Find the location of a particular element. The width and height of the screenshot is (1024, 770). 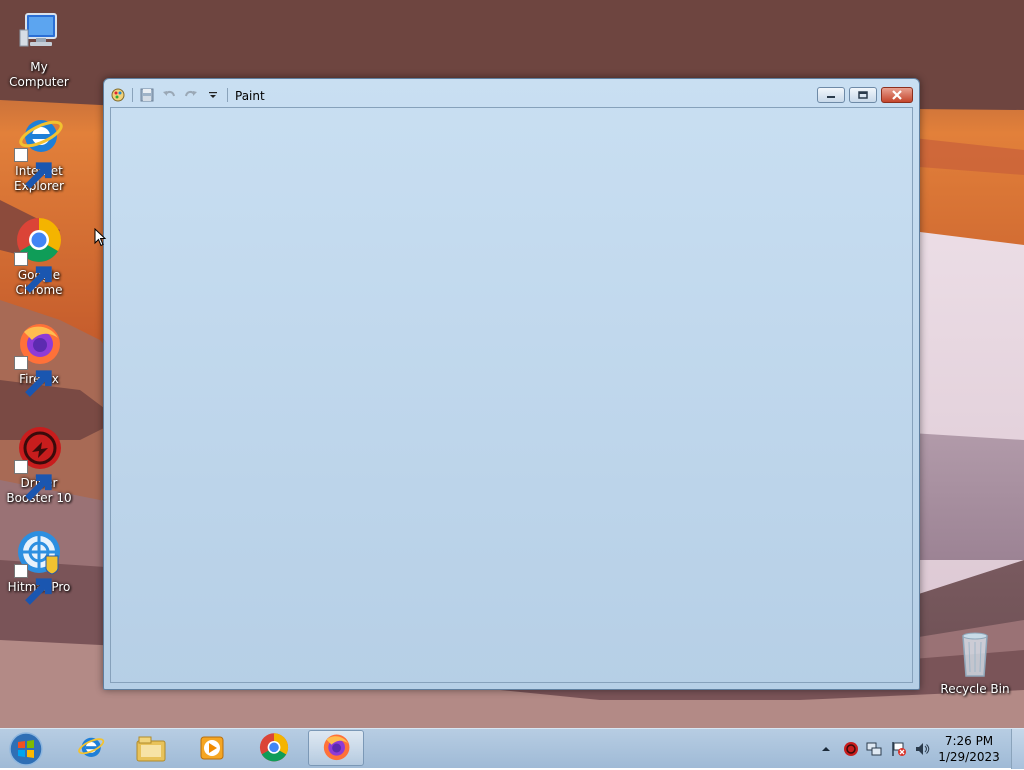

customize-dropdown-icon is located at coordinates (213, 95).